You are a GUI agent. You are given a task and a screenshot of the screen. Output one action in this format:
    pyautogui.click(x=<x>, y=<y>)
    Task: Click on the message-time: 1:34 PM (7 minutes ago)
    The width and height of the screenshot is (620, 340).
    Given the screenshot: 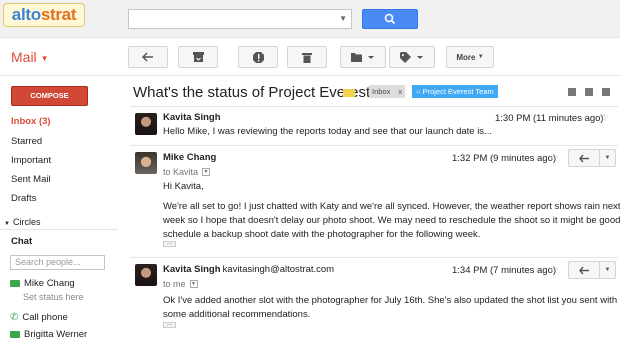 What is the action you would take?
    pyautogui.click(x=504, y=270)
    